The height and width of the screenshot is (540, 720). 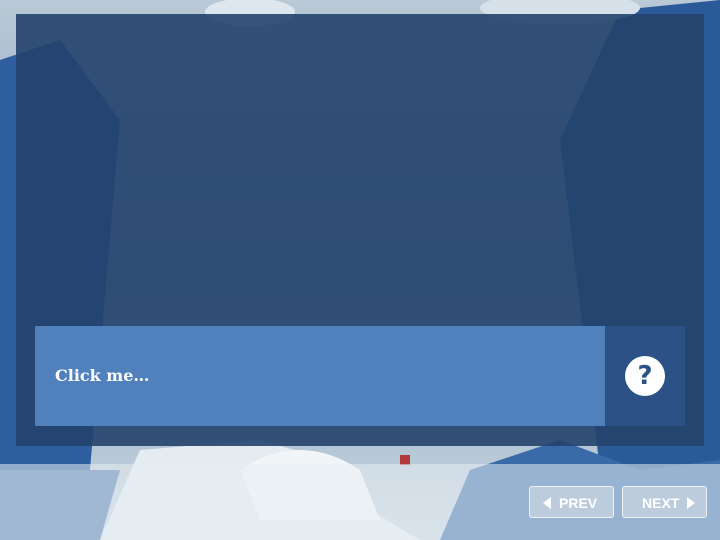 I want to click on prev-label: PREV, so click(x=578, y=503).